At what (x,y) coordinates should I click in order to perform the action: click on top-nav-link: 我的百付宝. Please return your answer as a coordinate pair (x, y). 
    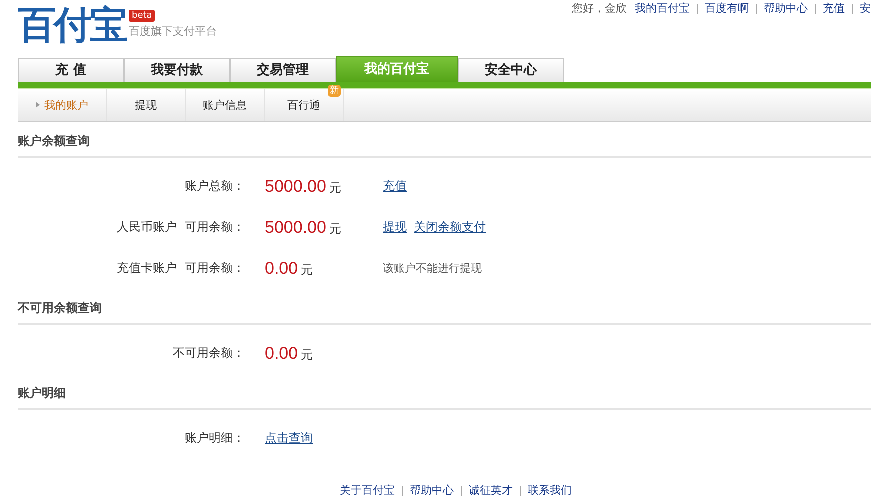
    Looking at the image, I should click on (662, 8).